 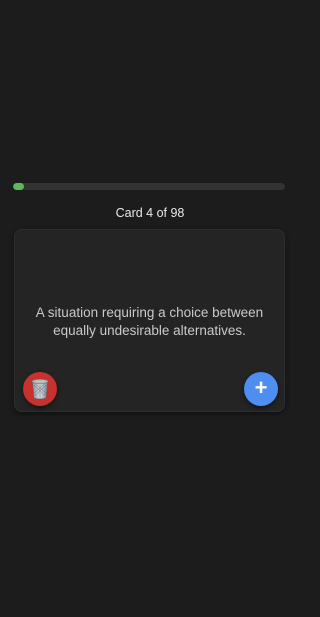 I want to click on progress-bar, so click(x=149, y=186).